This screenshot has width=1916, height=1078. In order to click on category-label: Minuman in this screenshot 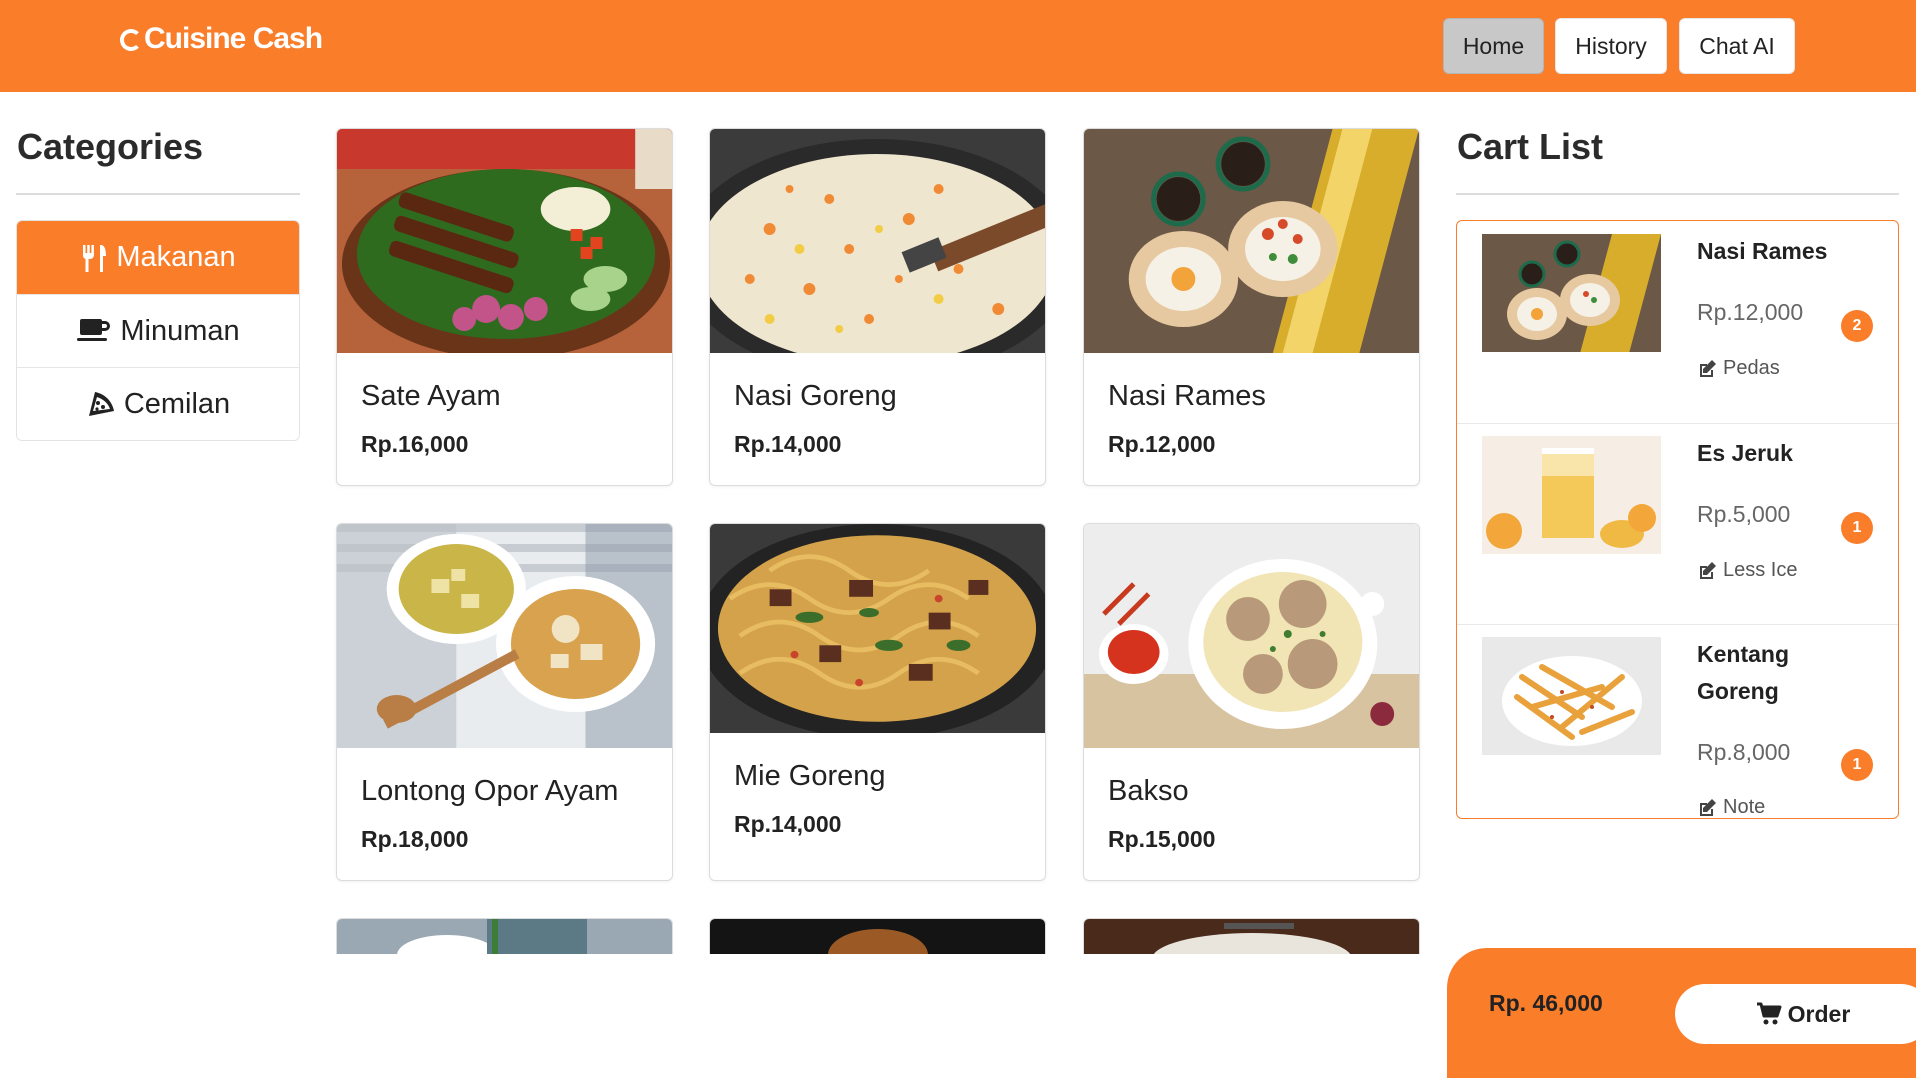, I will do `click(180, 330)`.